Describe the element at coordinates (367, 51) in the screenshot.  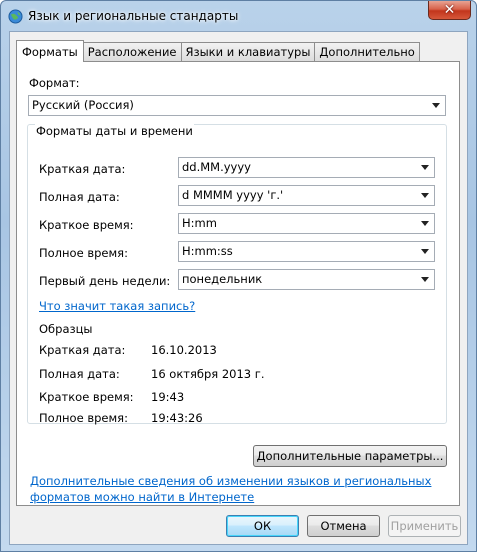
I see `tab-administrative: Дополнительно` at that location.